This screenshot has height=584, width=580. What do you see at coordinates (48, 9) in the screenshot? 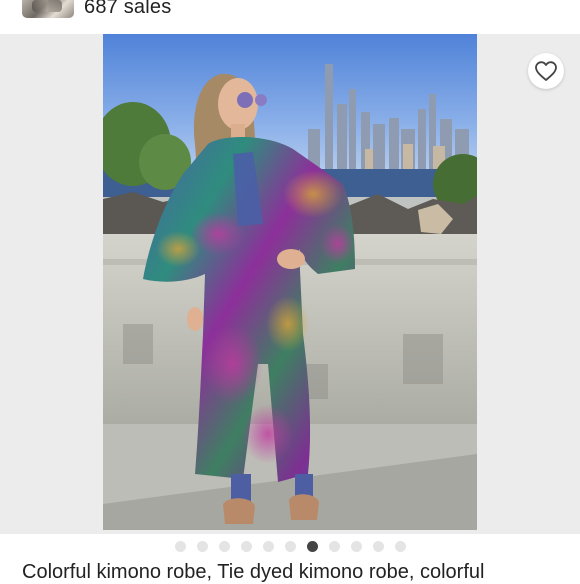
I see `shop-thumbnail-icon` at bounding box center [48, 9].